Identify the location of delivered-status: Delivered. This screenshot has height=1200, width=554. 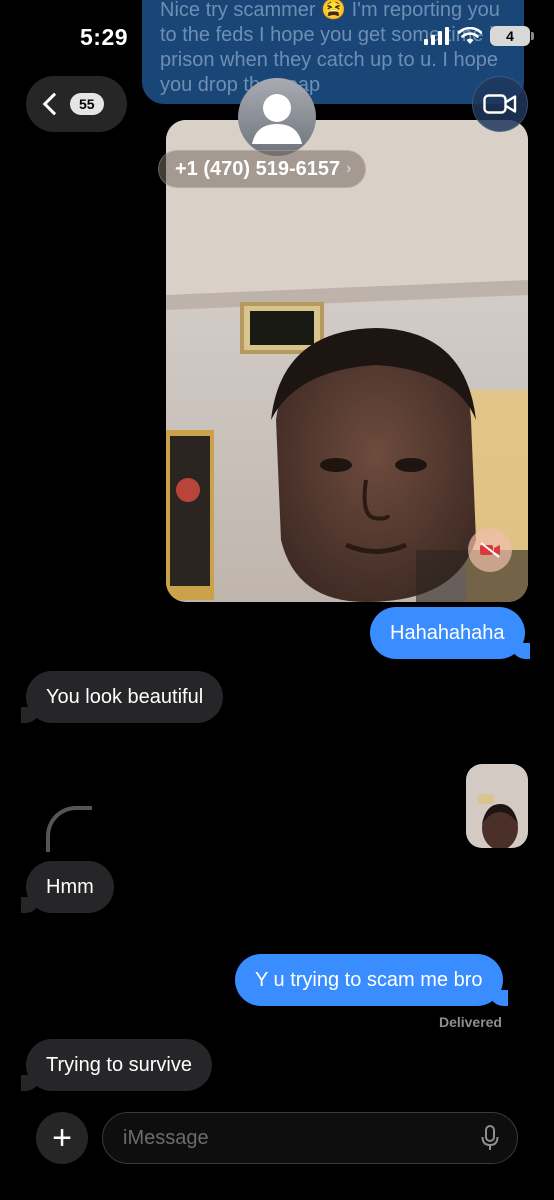
(470, 1022).